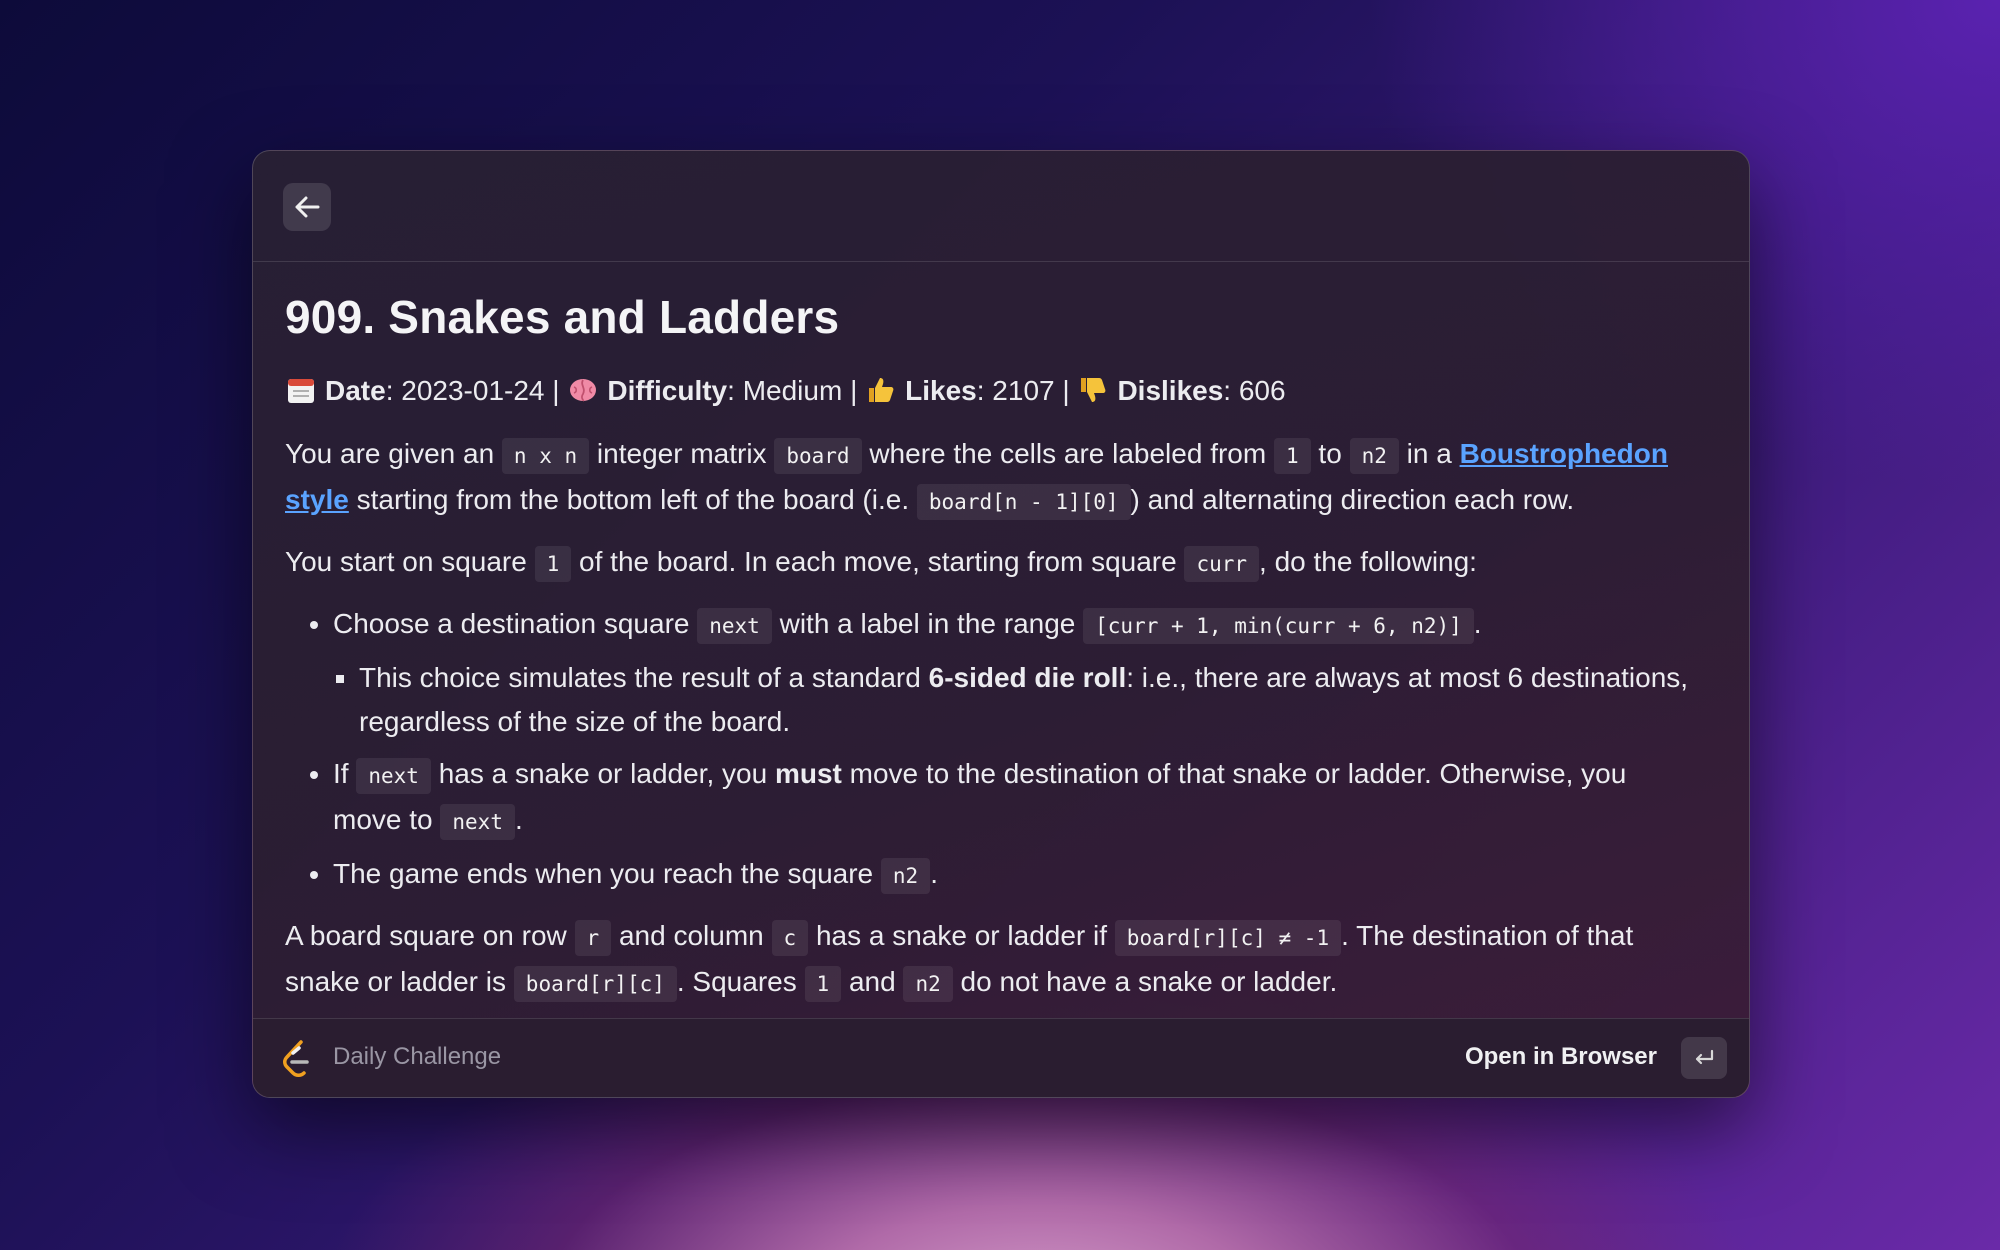 The width and height of the screenshot is (2000, 1250). What do you see at coordinates (1228, 938) in the screenshot?
I see `inline-code: board[r][c] ≠ -1` at bounding box center [1228, 938].